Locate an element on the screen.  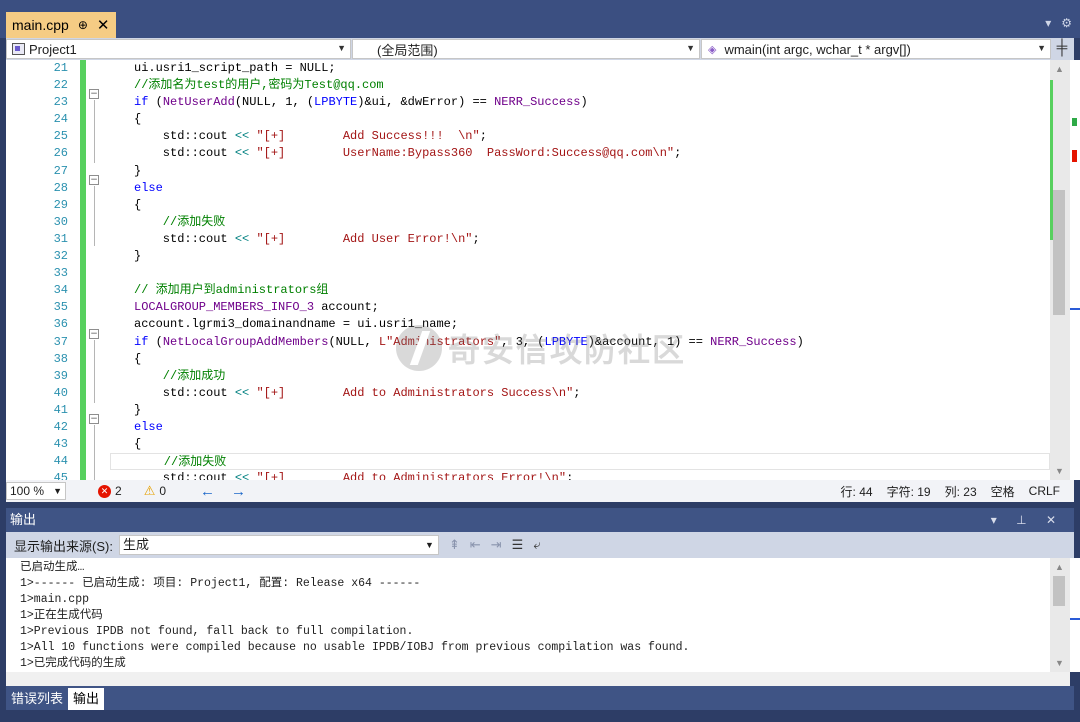
code-line: std::cout << "[+] Add Success!!! \n"; is located at coordinates (580, 136).